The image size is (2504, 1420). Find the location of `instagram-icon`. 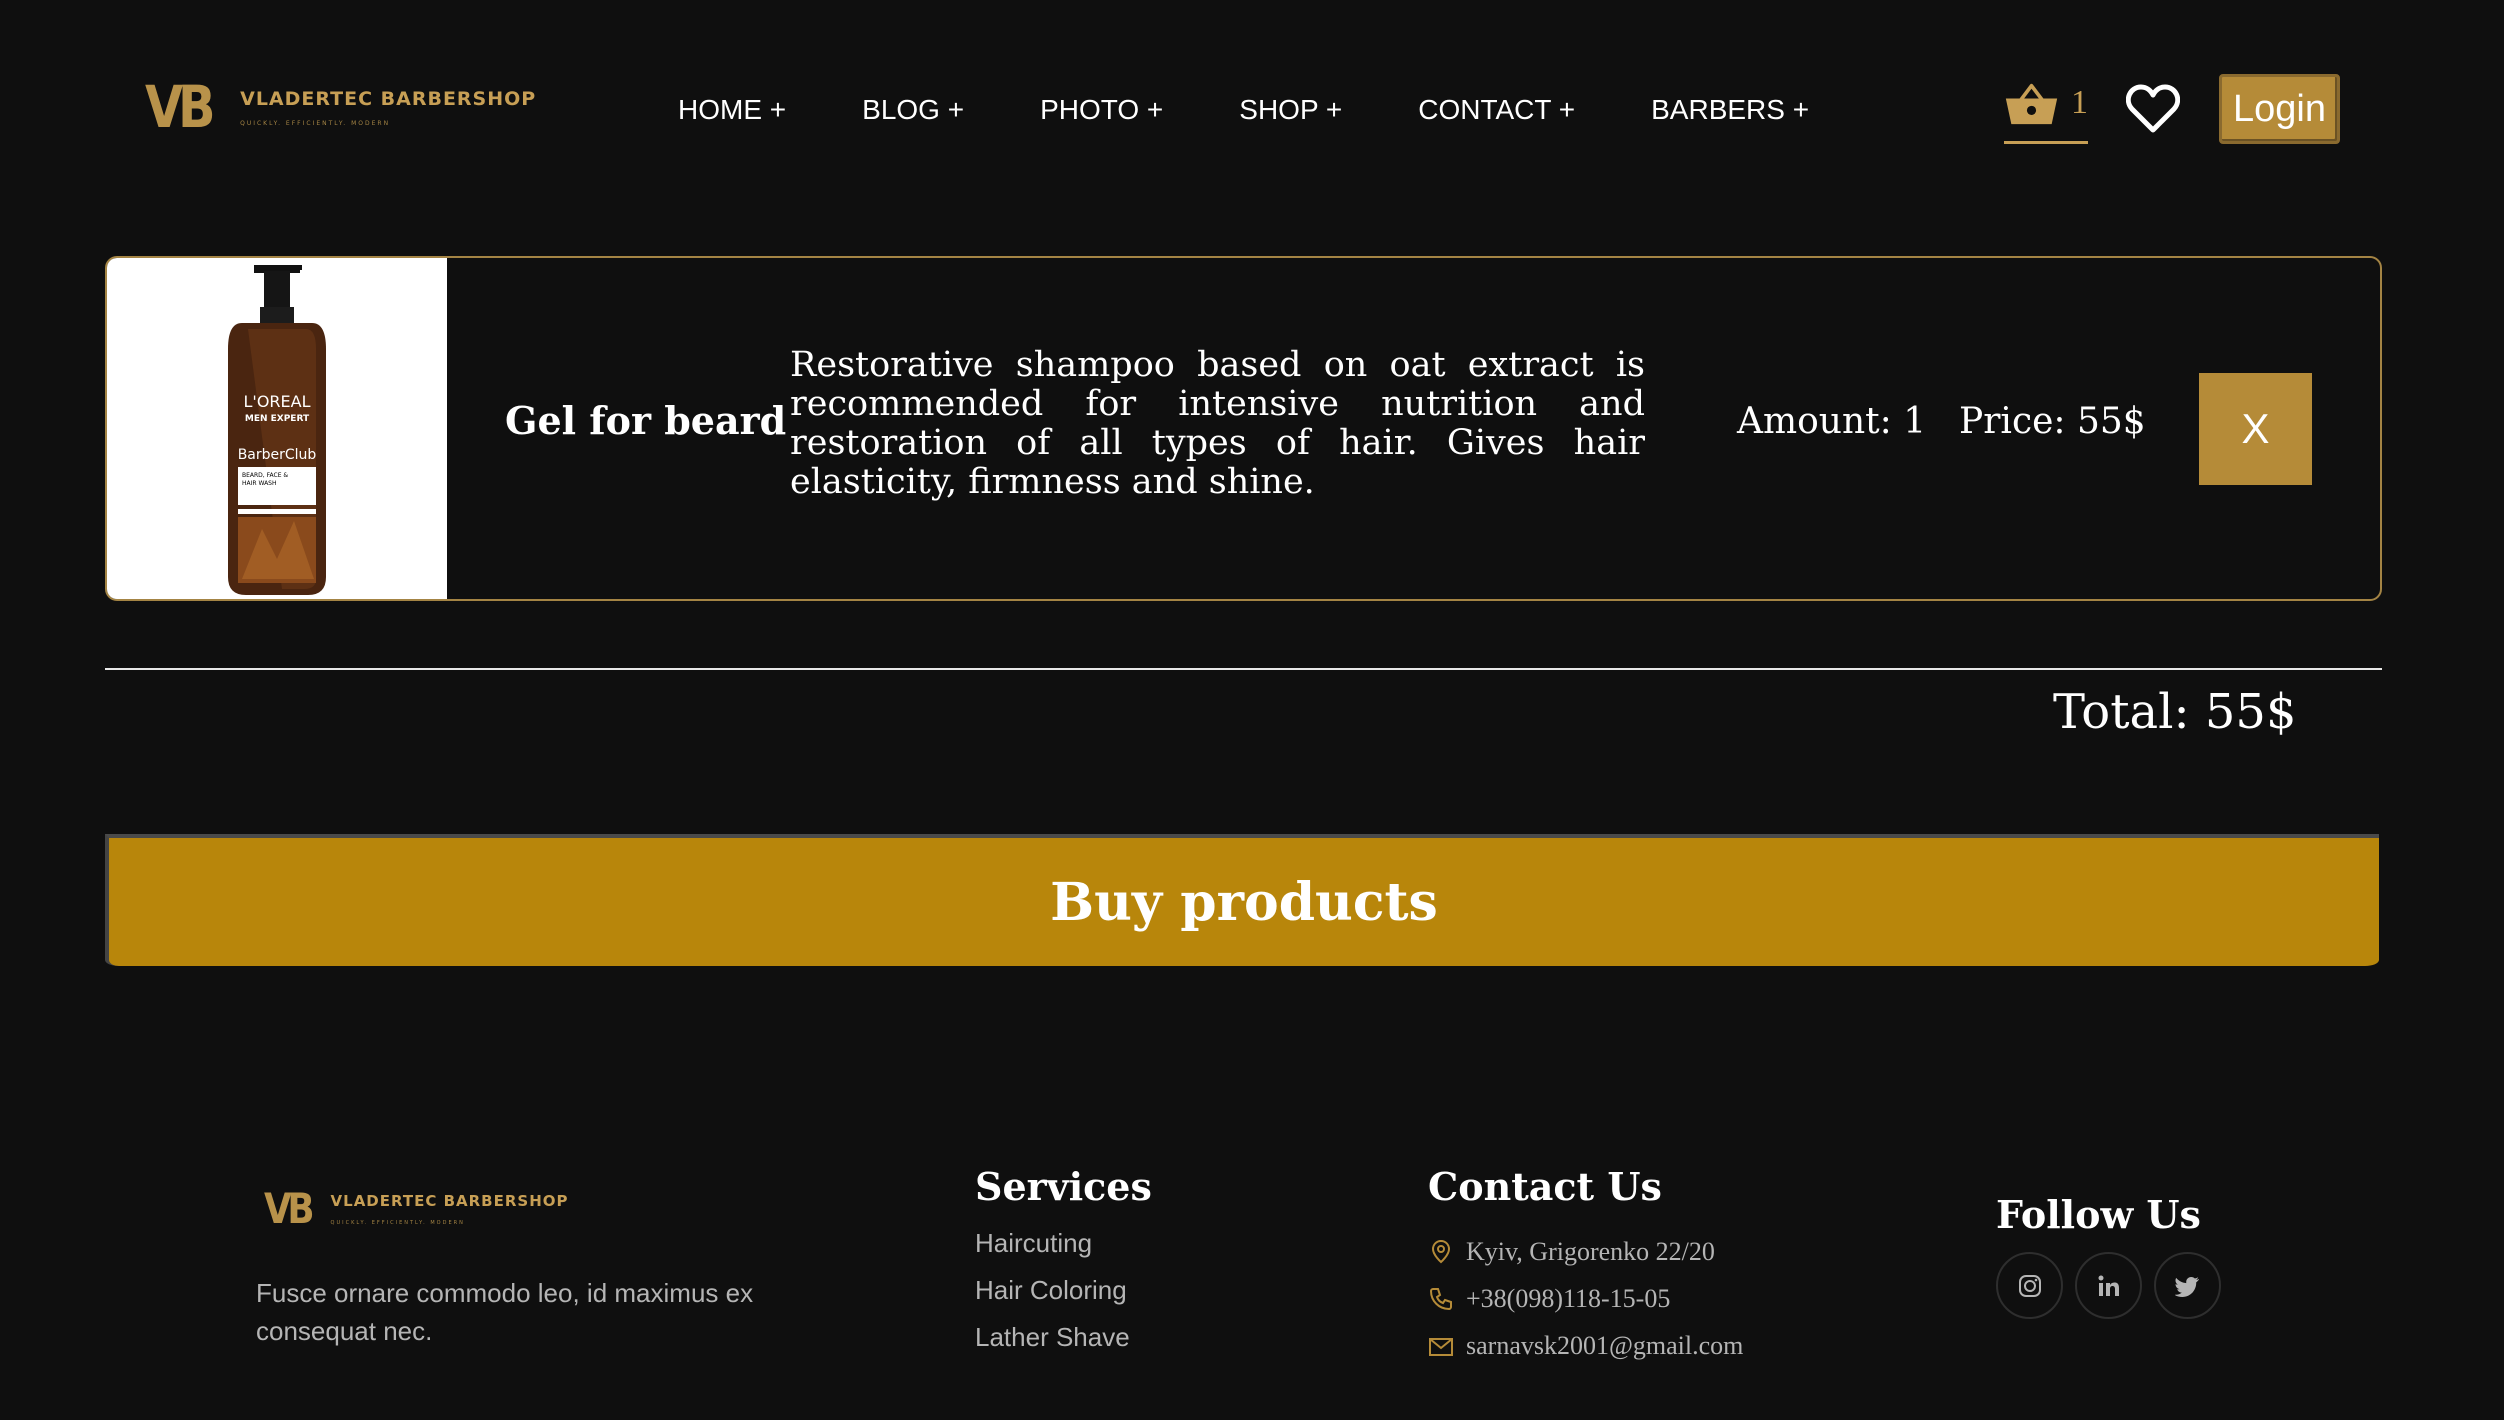

instagram-icon is located at coordinates (2029, 1285).